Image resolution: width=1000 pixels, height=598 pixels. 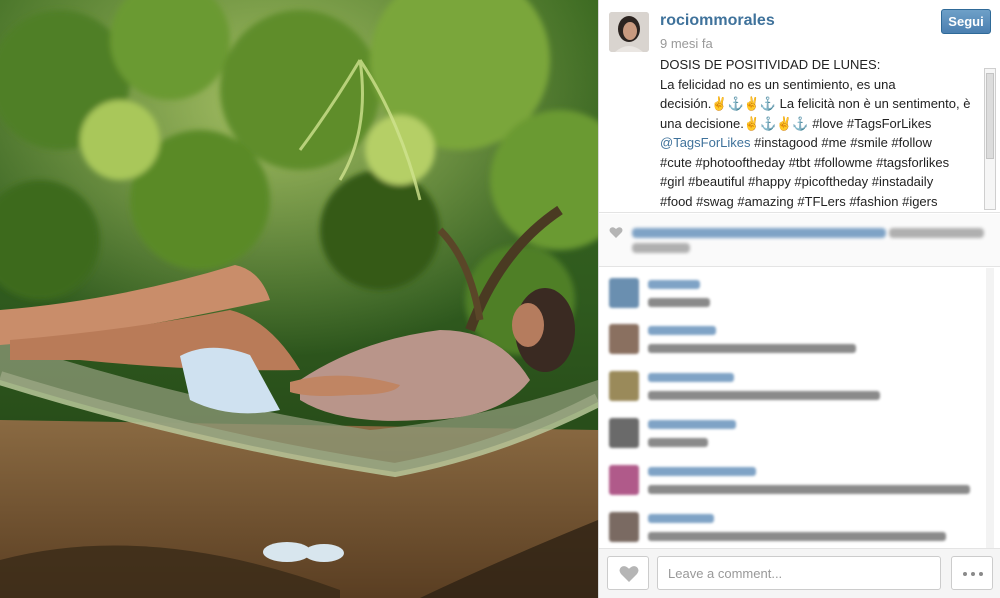 I want to click on comment-input, so click(x=799, y=573).